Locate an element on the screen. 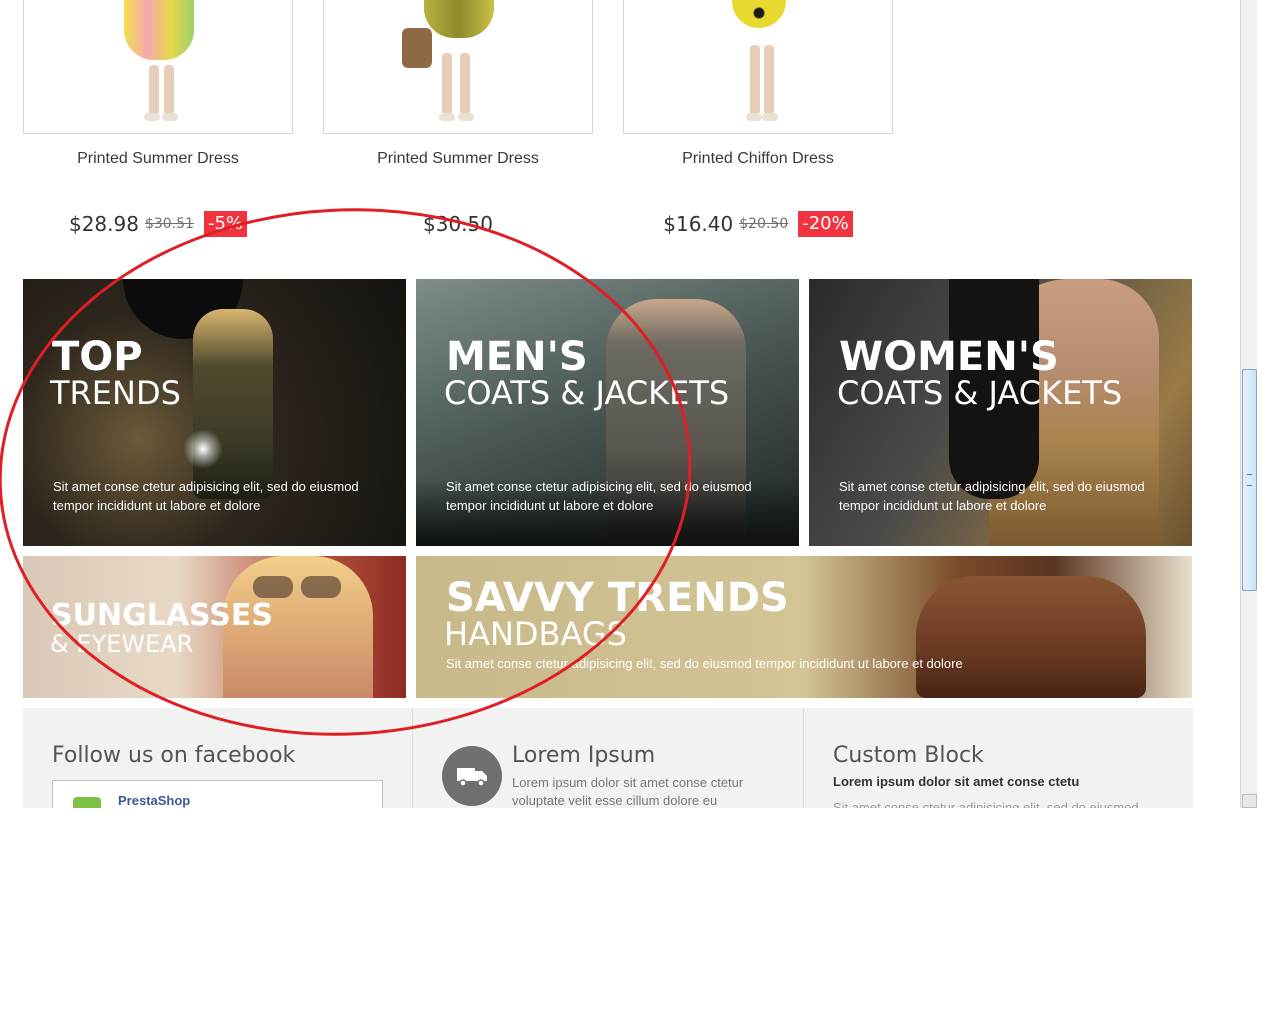  custom-block-title: Custom Block is located at coordinates (908, 755).